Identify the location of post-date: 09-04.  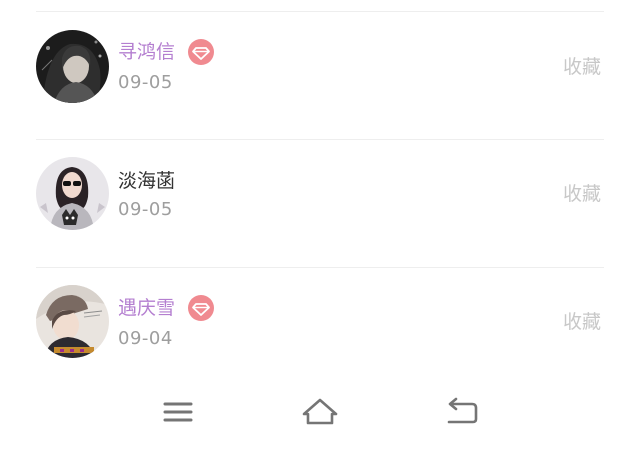
(145, 338).